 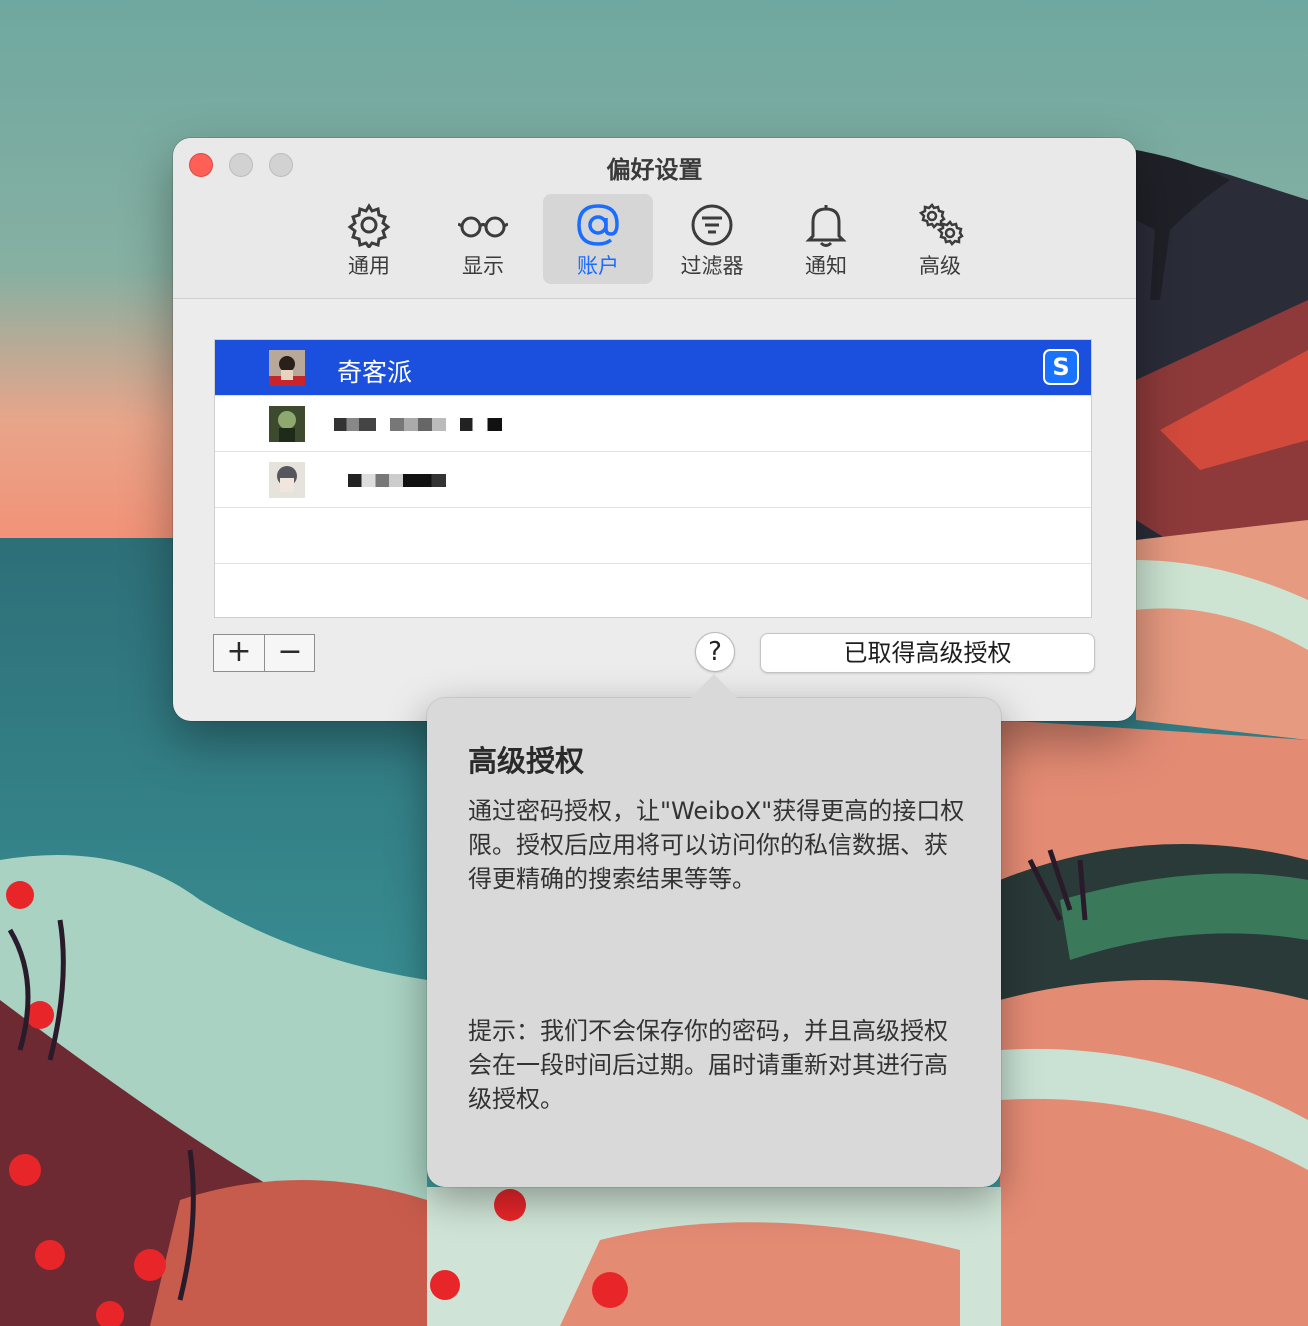 What do you see at coordinates (653, 368) in the screenshot?
I see `account-row: 奇客派 S` at bounding box center [653, 368].